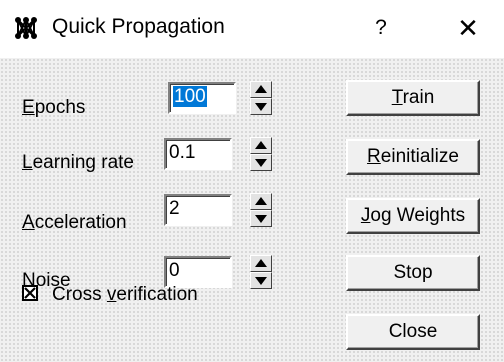 The height and width of the screenshot is (362, 504). Describe the element at coordinates (182, 152) in the screenshot. I see `learning-rate-value: 0.1` at that location.